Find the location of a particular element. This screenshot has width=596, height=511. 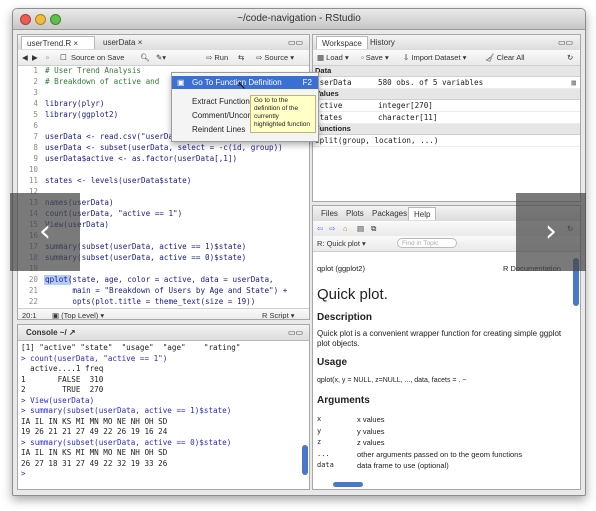

tab-plots: Plots is located at coordinates (355, 213).